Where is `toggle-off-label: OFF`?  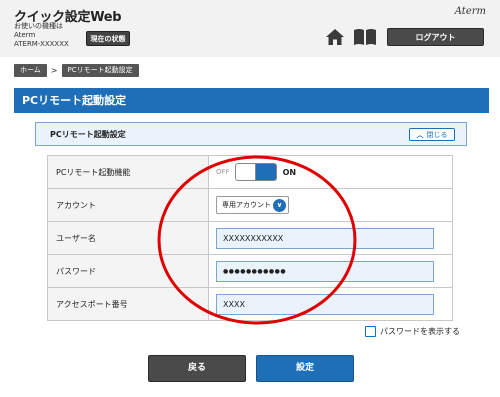 toggle-off-label: OFF is located at coordinates (223, 172).